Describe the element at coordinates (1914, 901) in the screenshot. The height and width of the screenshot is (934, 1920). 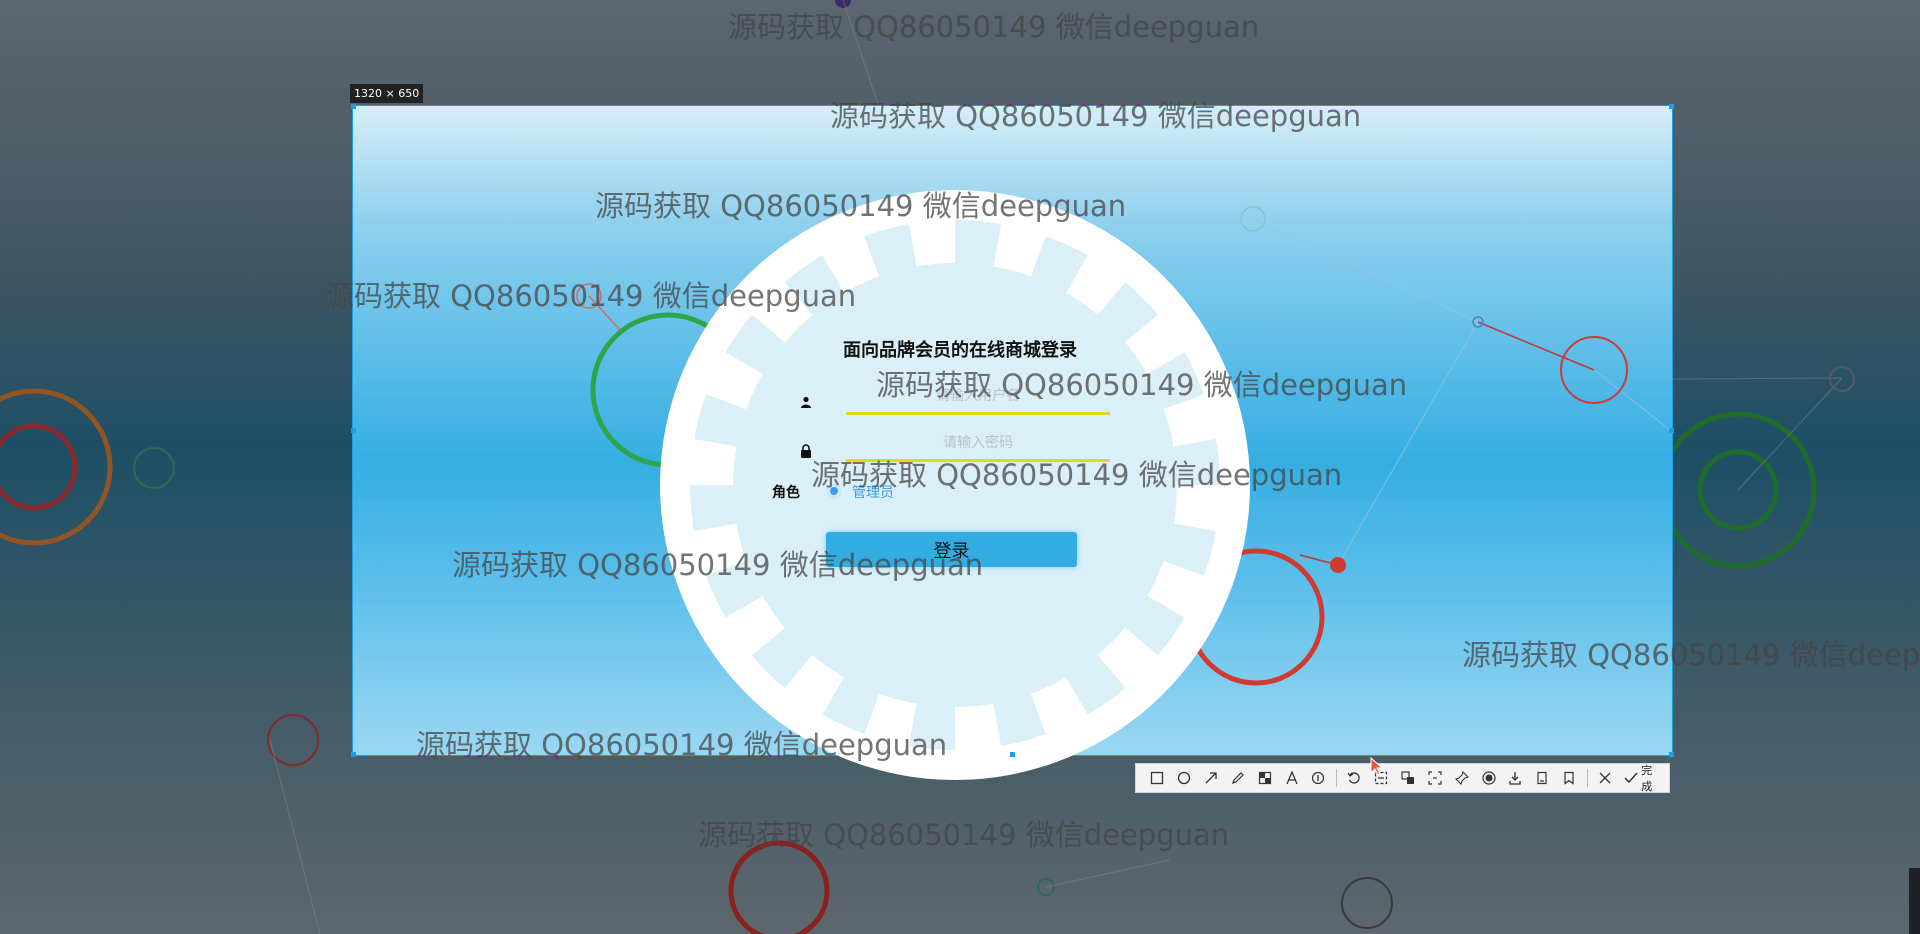
I see `edge-strip` at that location.